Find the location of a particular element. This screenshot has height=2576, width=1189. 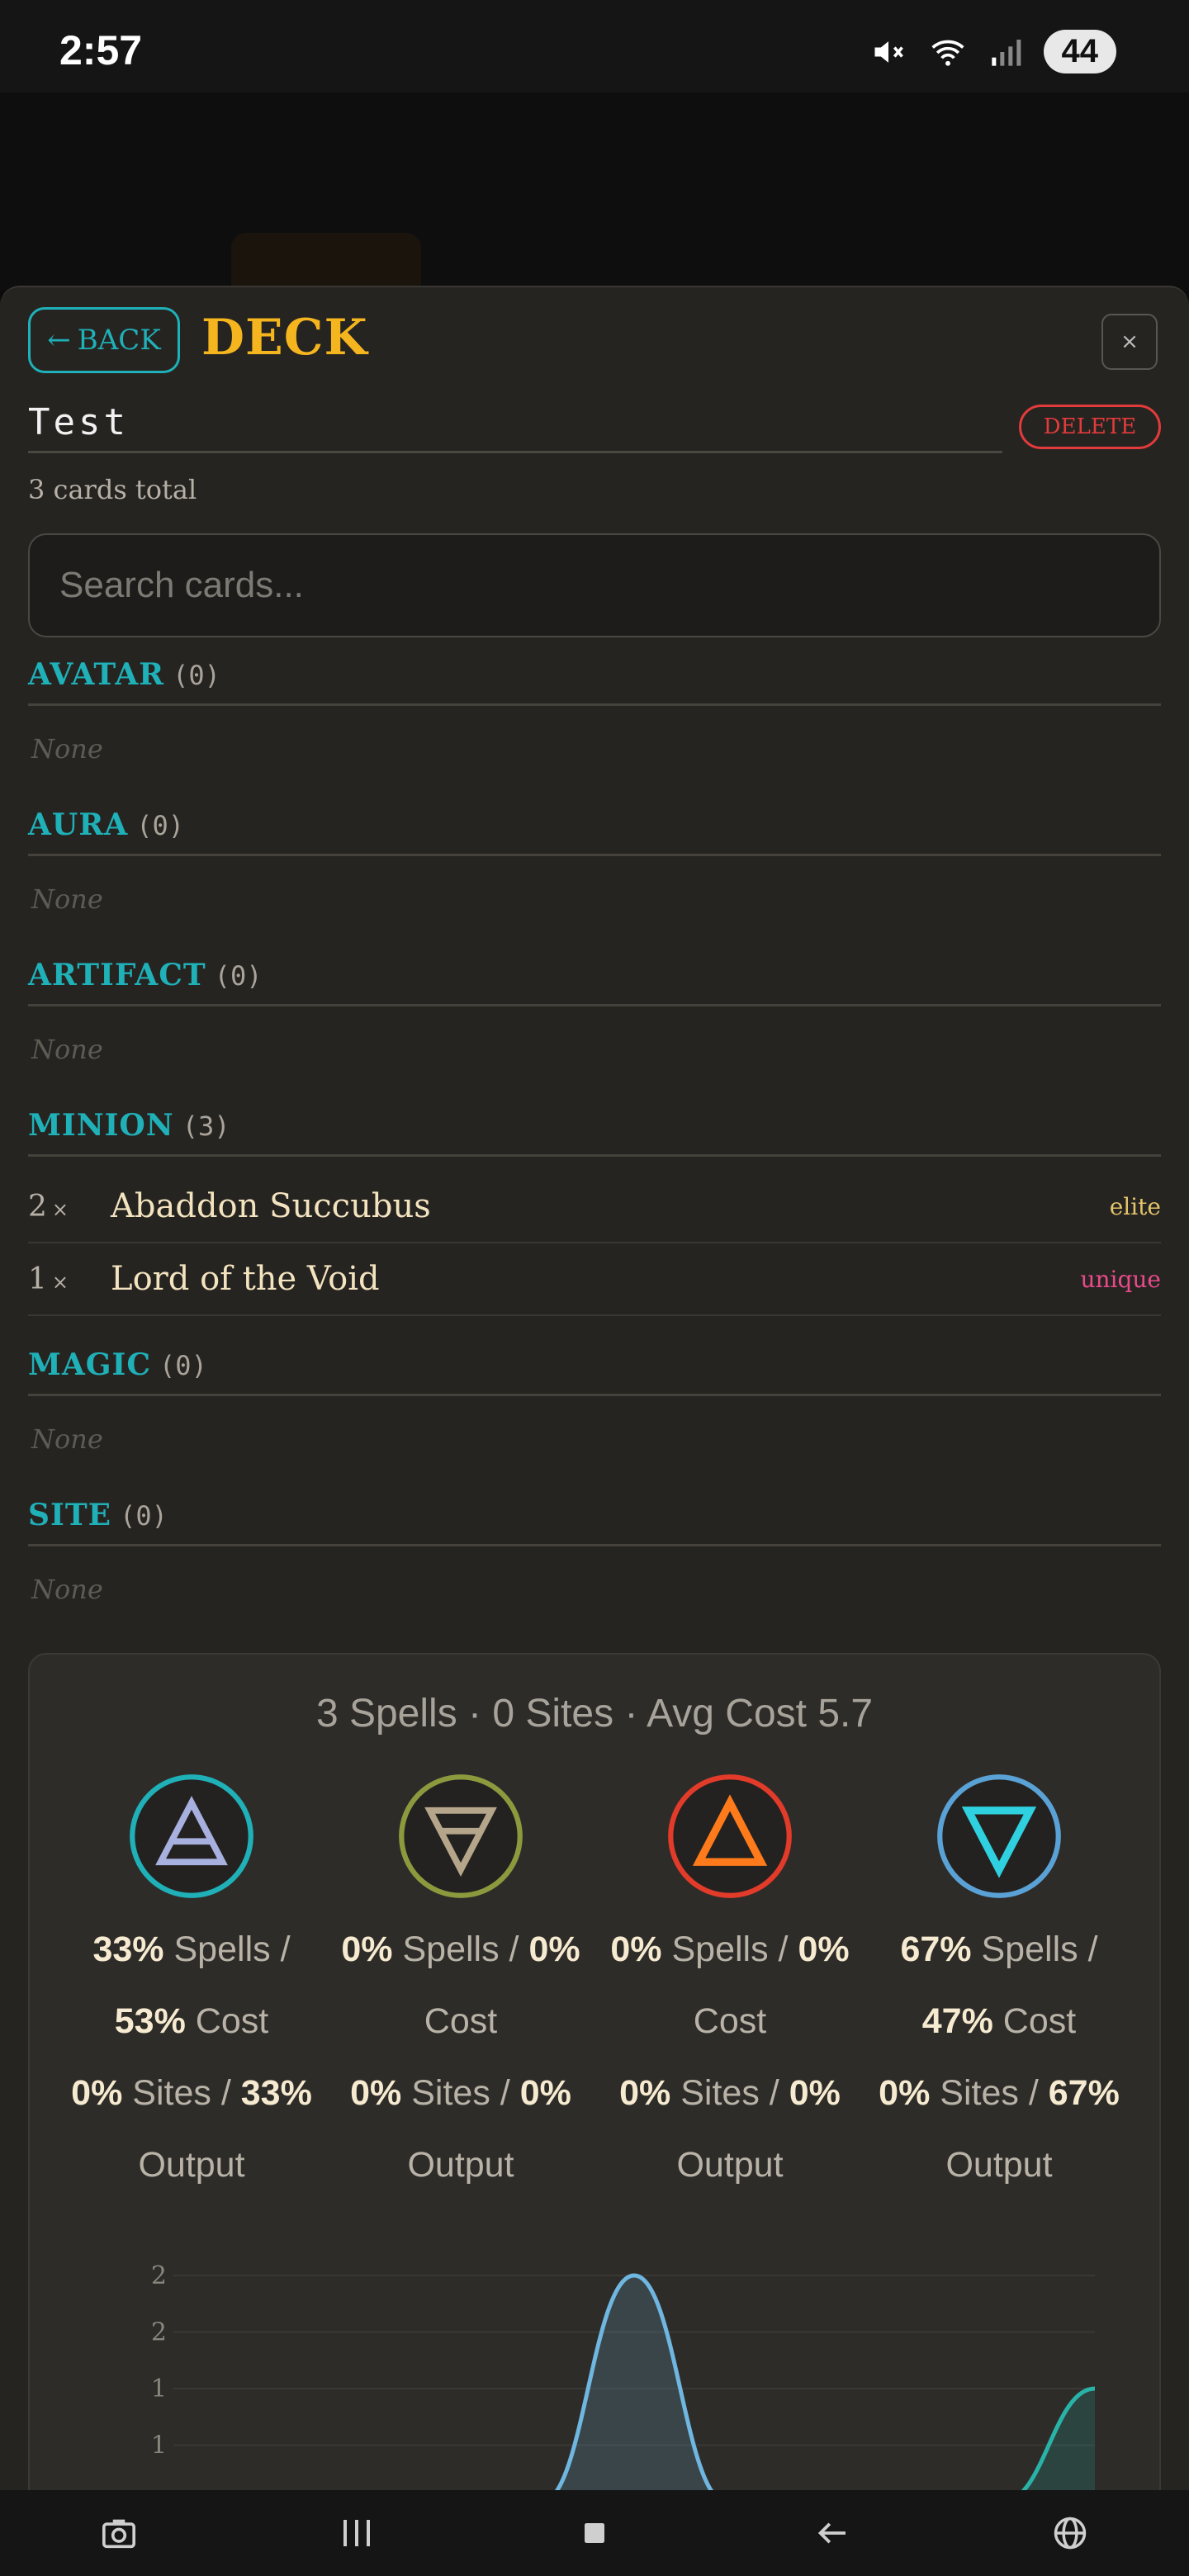

card-row: 1 × Lord of the Void unique is located at coordinates (594, 1279).